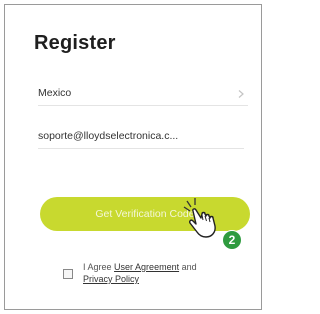  Describe the element at coordinates (189, 267) in the screenshot. I see `agree-conjunction: and` at that location.